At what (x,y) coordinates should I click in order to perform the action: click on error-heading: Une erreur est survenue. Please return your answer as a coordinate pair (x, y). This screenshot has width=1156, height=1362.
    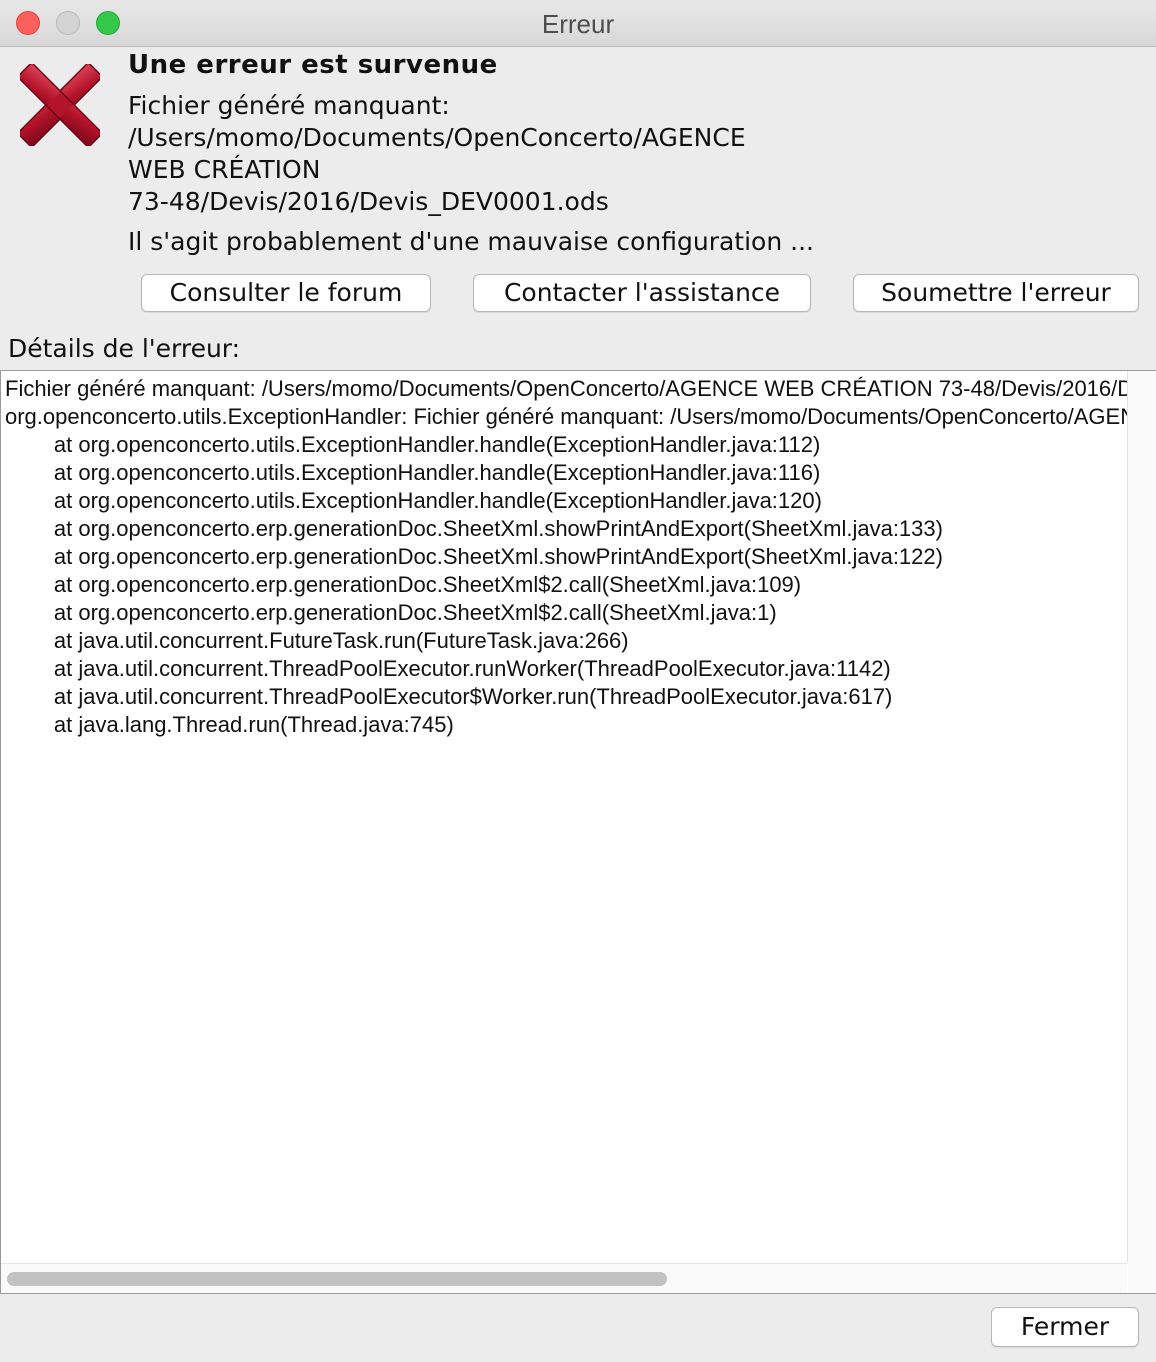
    Looking at the image, I should click on (313, 65).